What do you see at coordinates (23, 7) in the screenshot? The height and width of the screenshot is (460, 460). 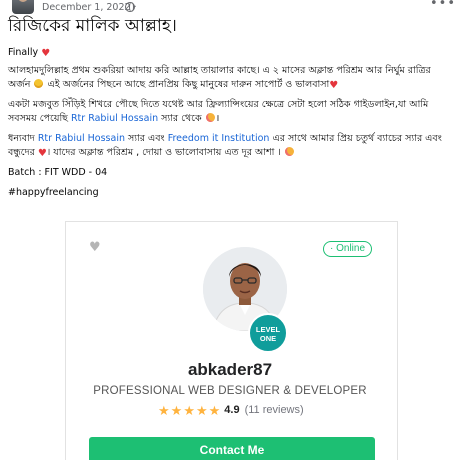 I see `author-avatar` at bounding box center [23, 7].